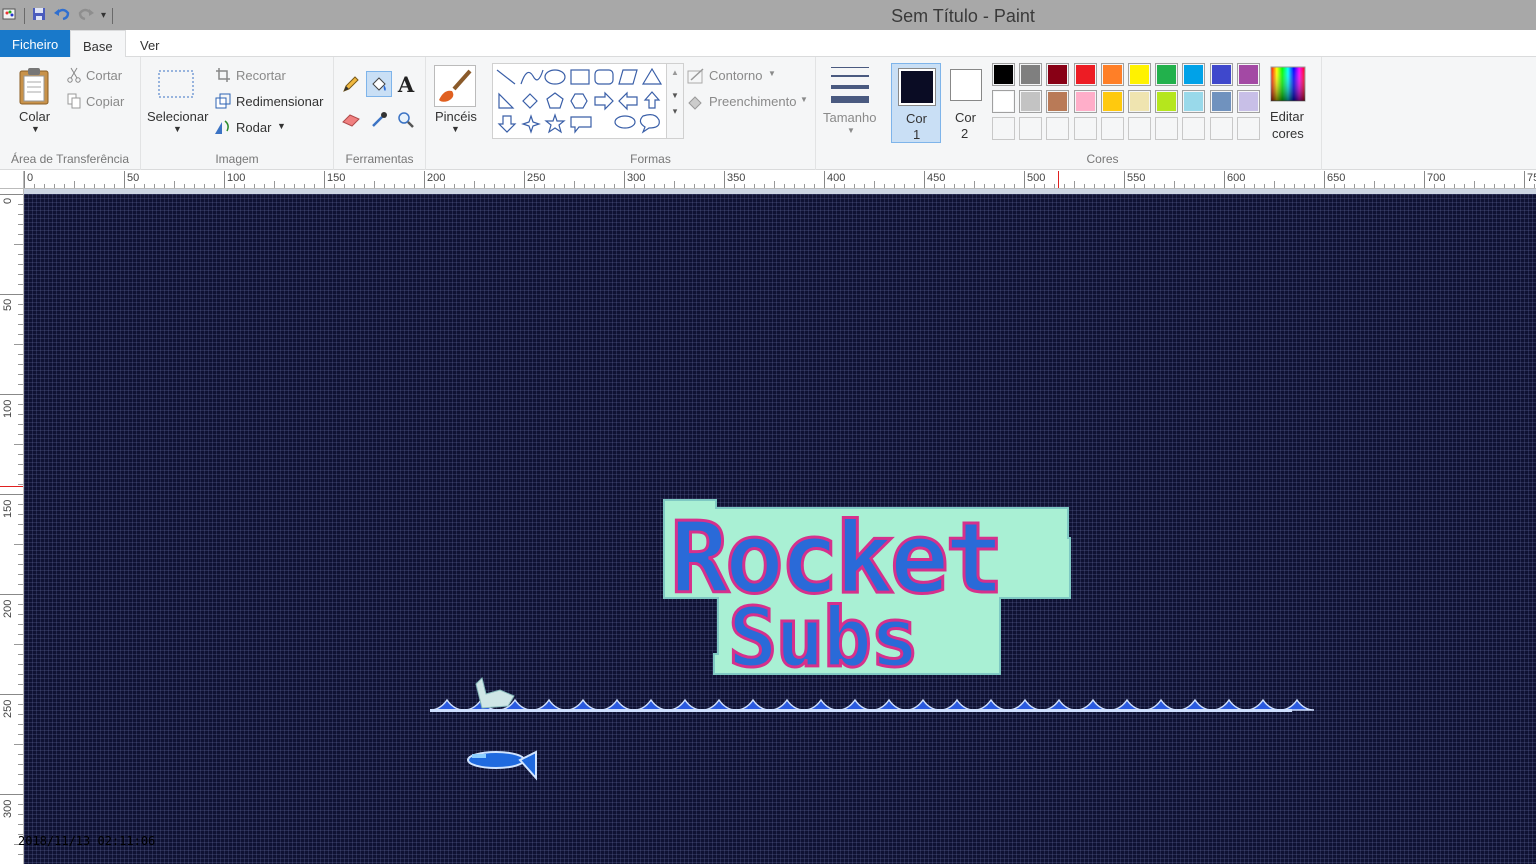  I want to click on outline-dropdown-icon: ▼, so click(772, 73).